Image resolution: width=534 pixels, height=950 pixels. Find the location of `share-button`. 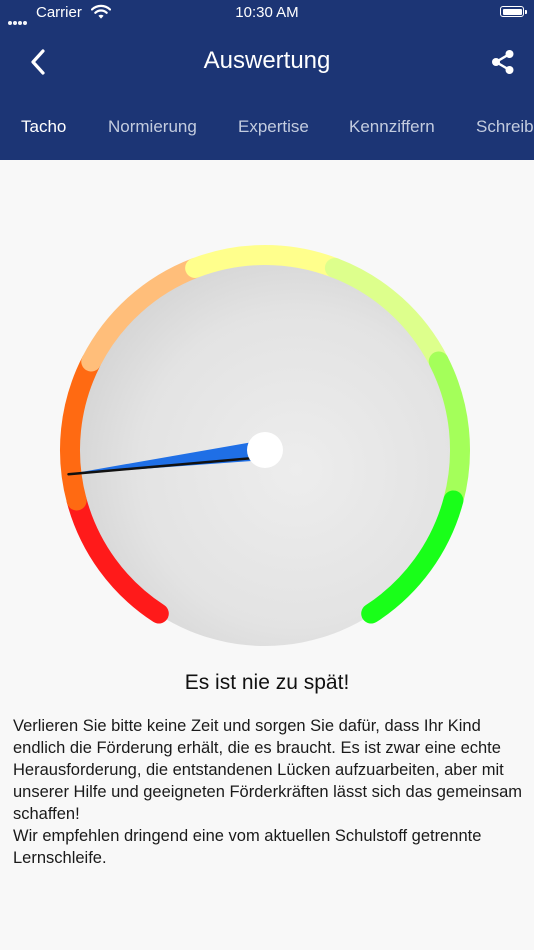

share-button is located at coordinates (503, 62).